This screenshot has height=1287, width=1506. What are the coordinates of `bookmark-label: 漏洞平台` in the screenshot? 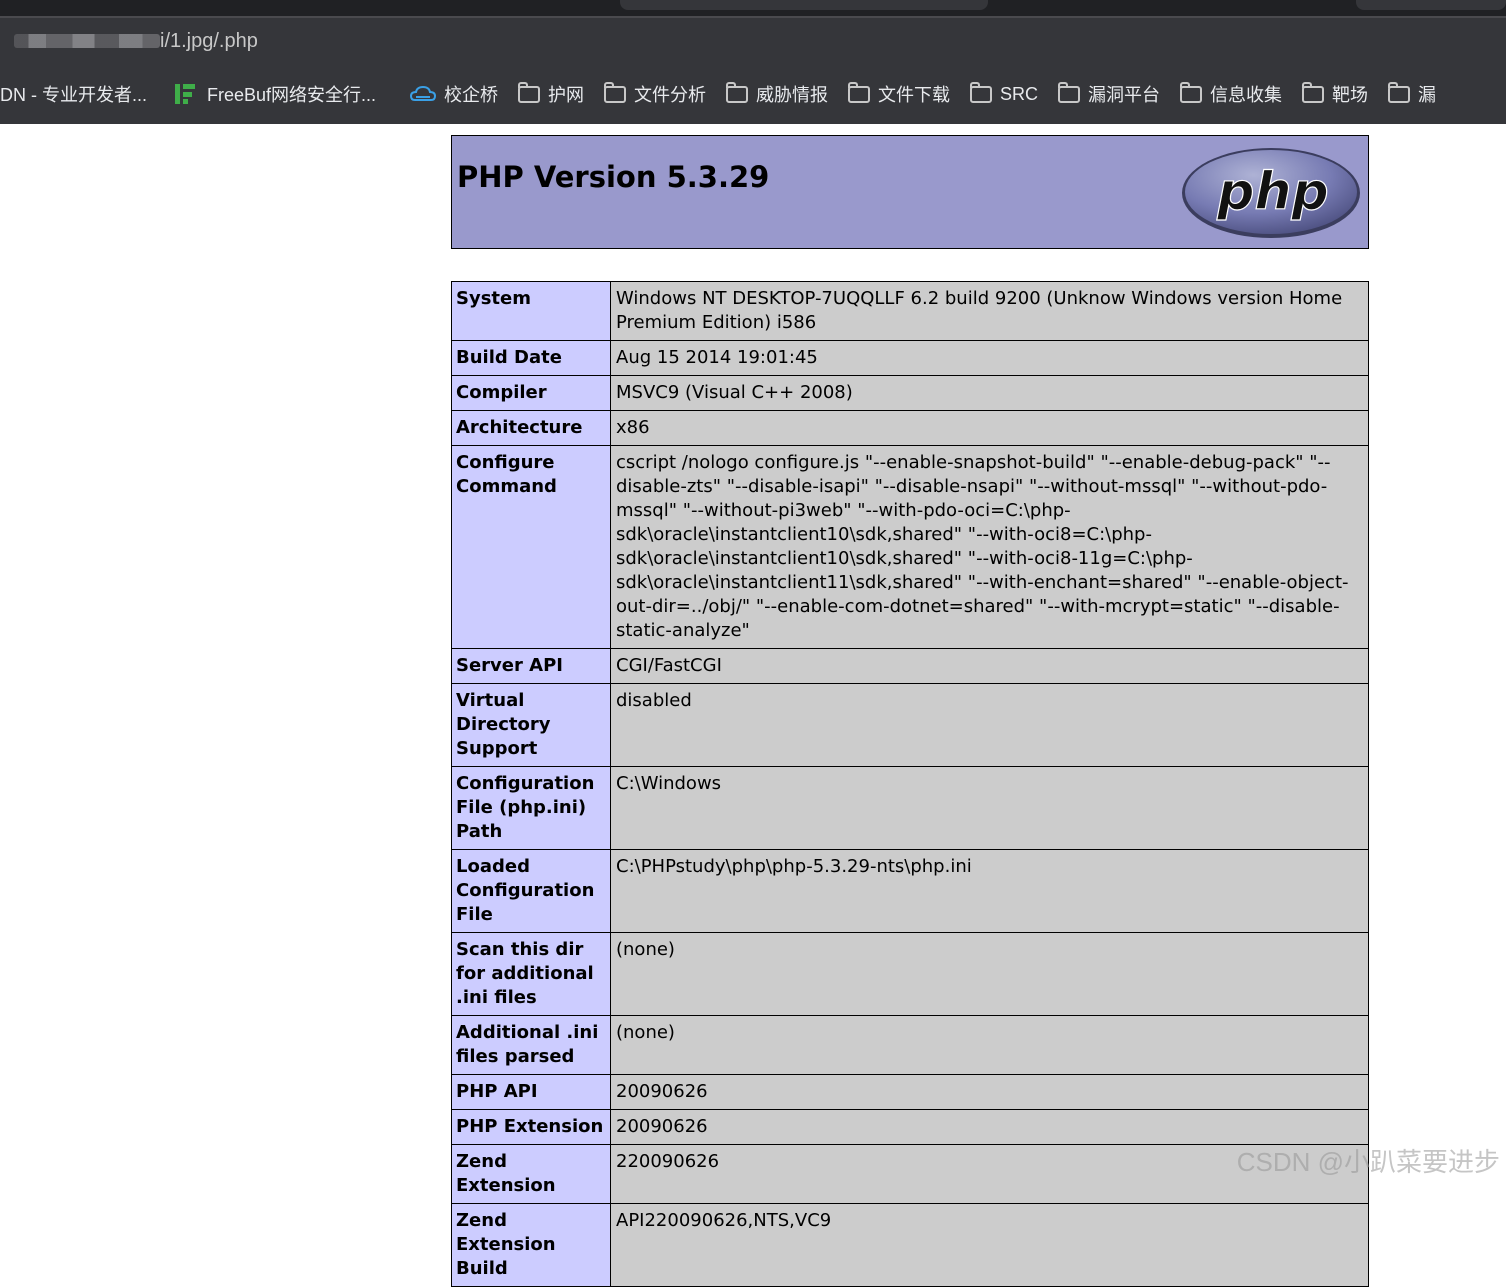 It's located at (1124, 95).